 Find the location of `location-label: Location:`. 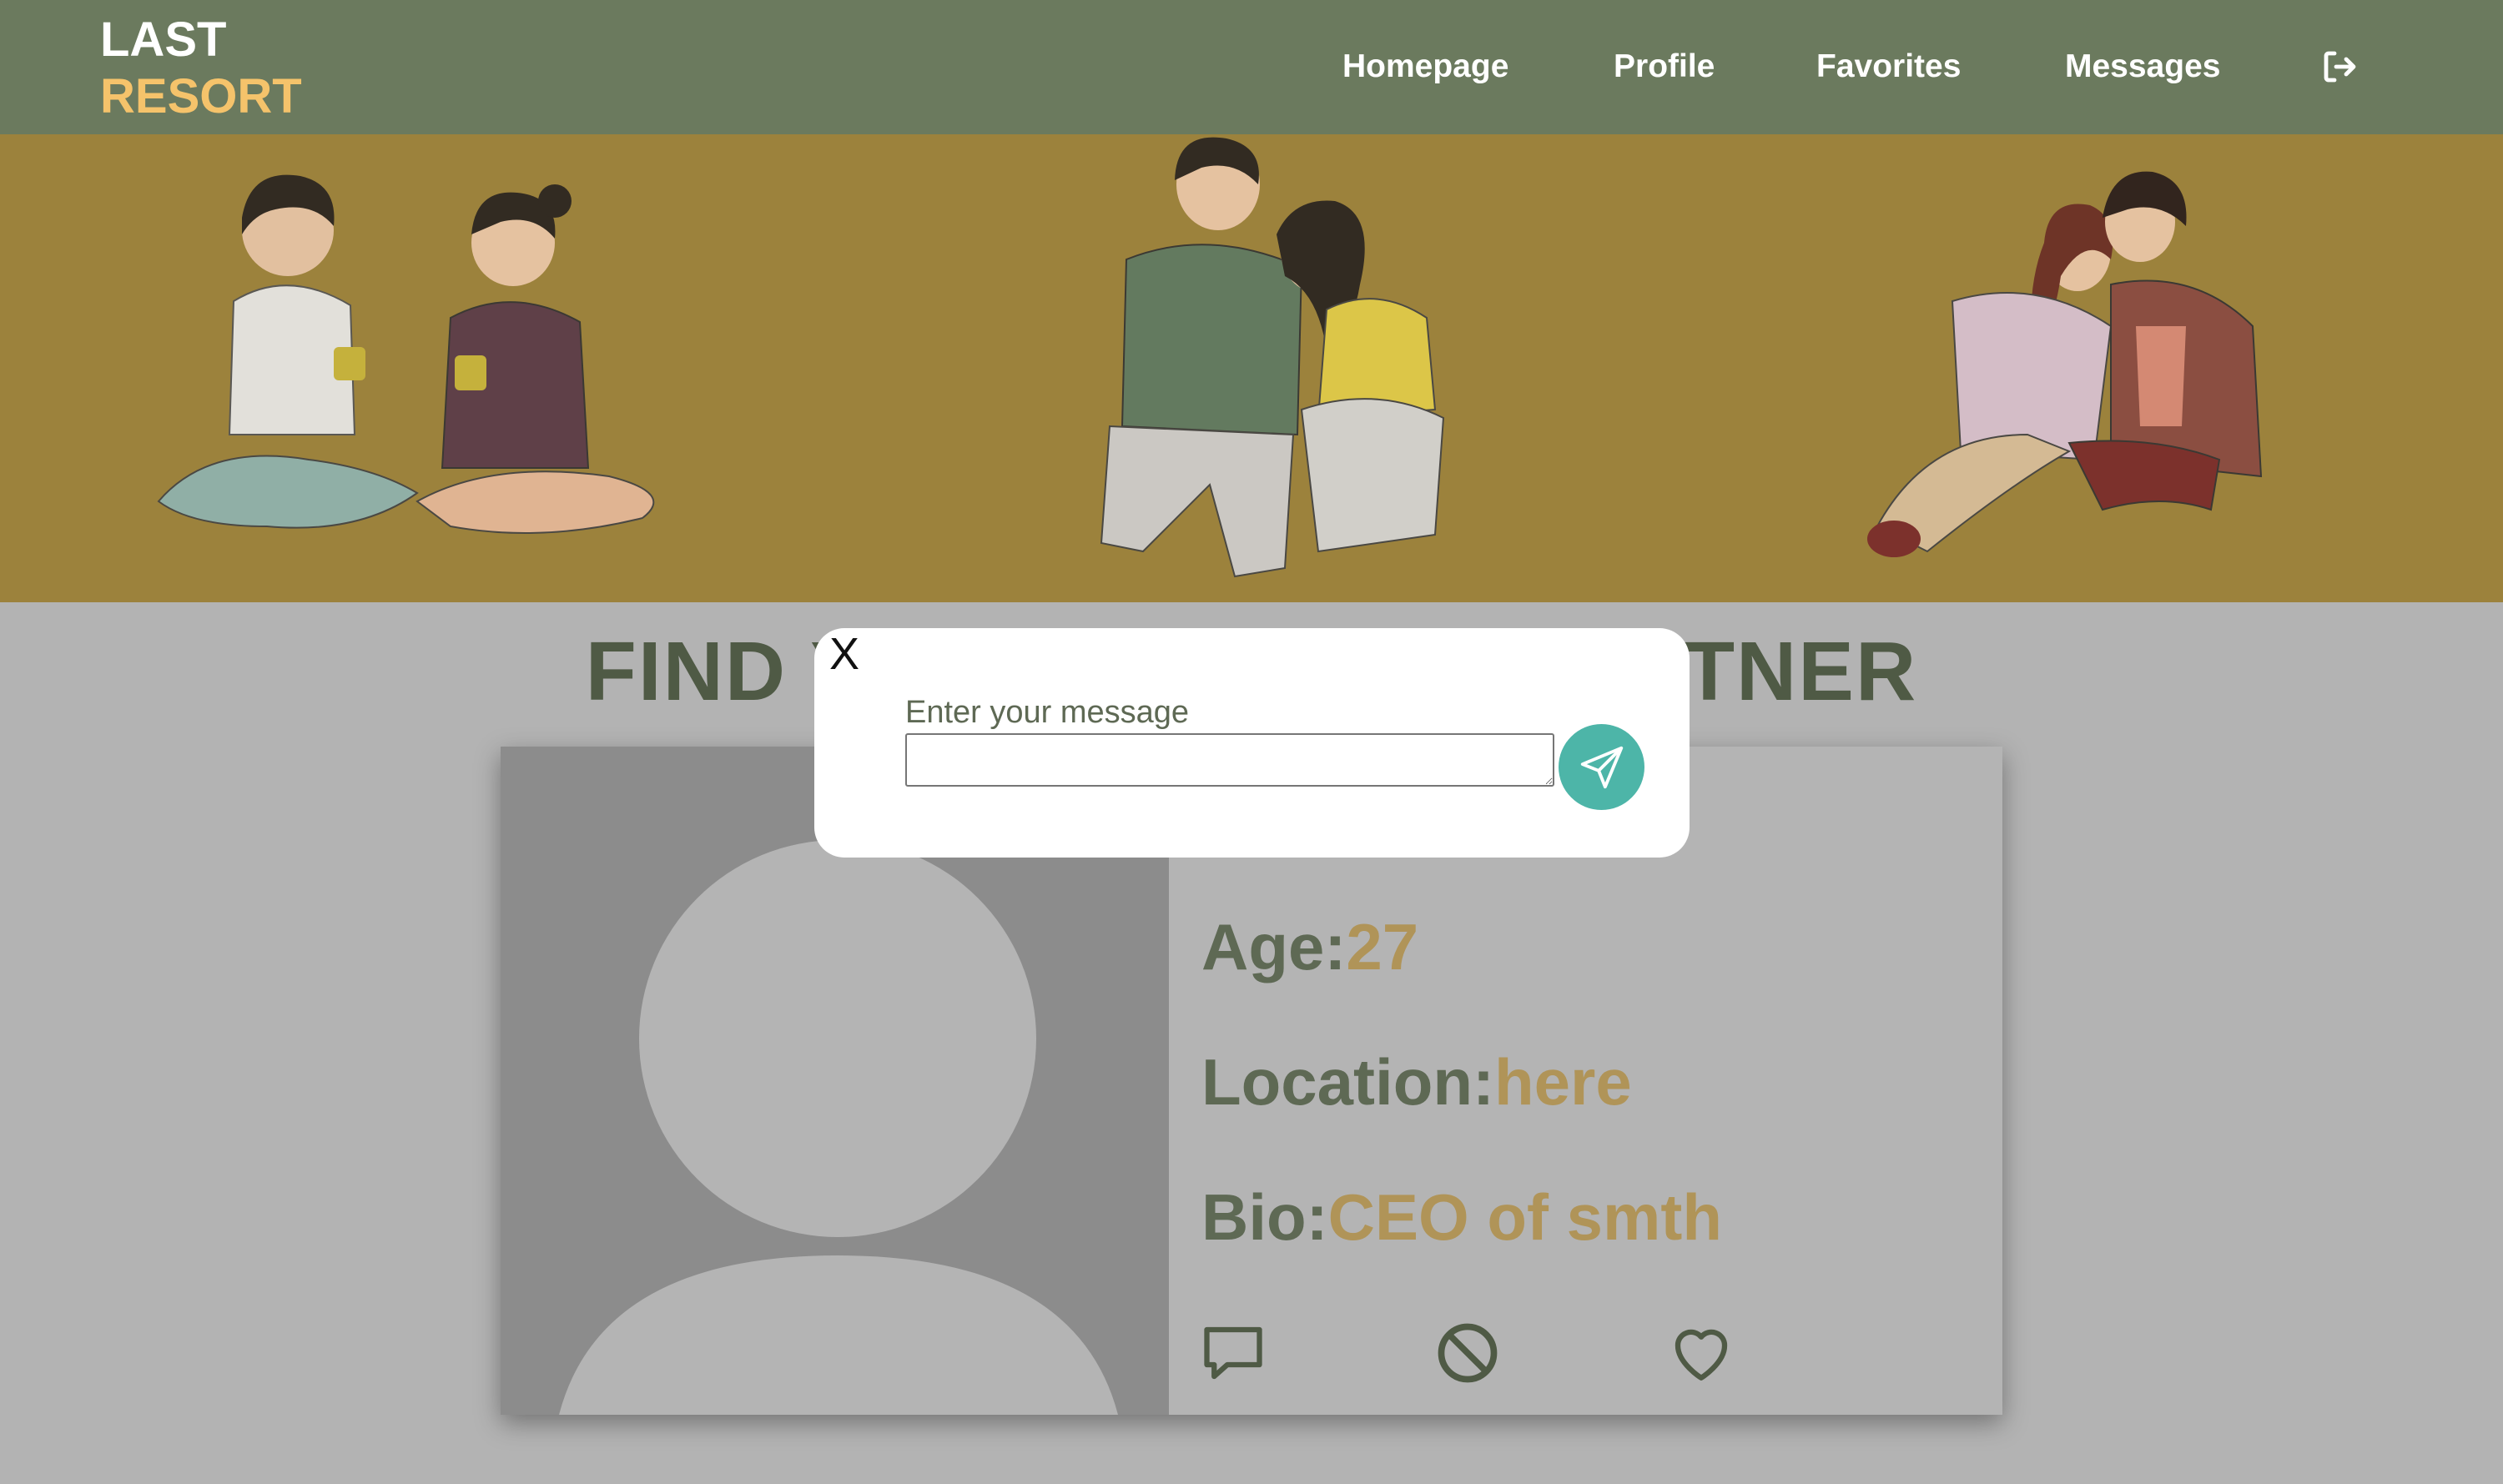

location-label: Location: is located at coordinates (1348, 1082).